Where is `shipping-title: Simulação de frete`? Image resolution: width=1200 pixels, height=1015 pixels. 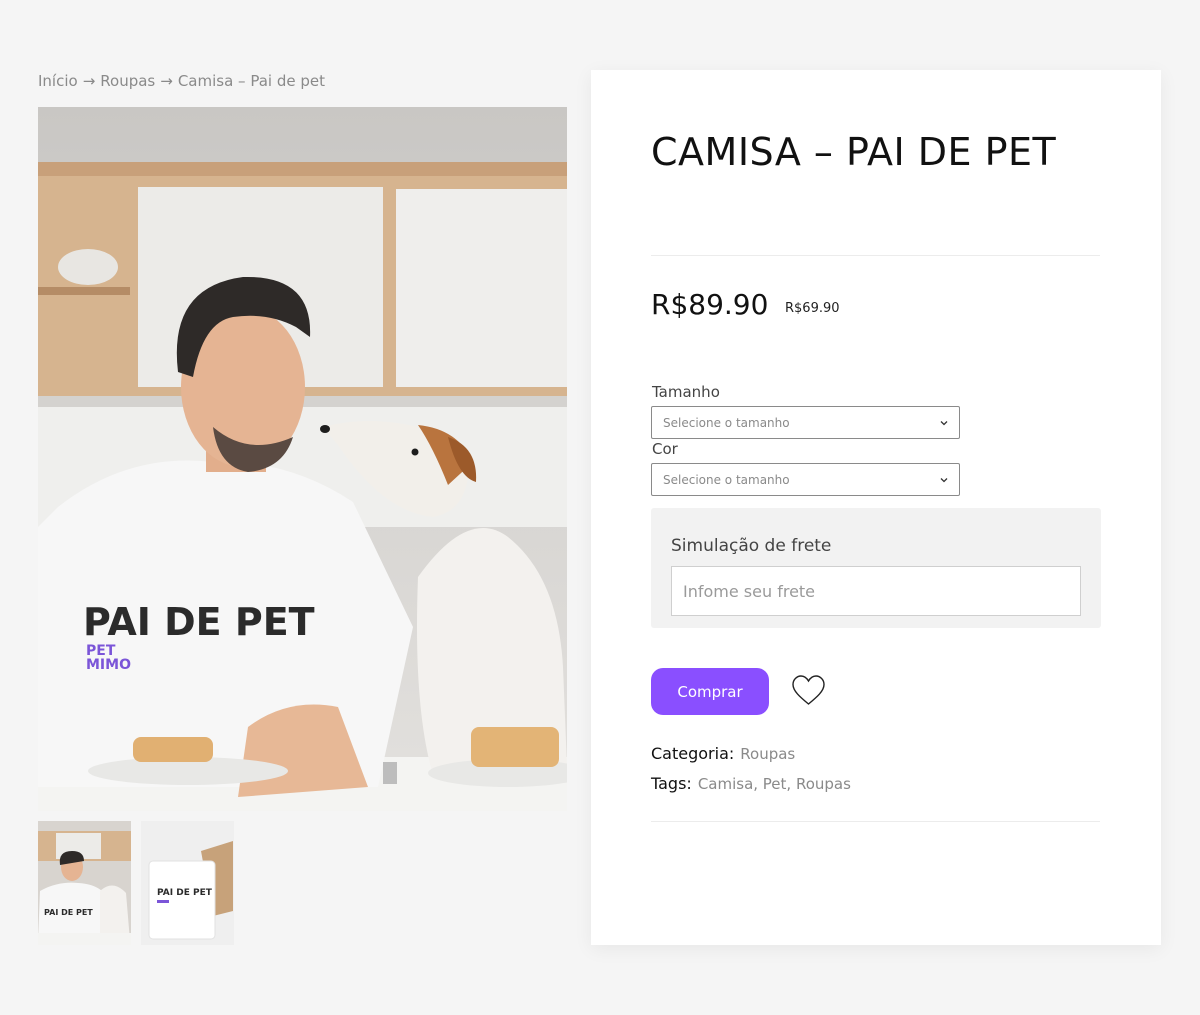
shipping-title: Simulação de frete is located at coordinates (751, 546).